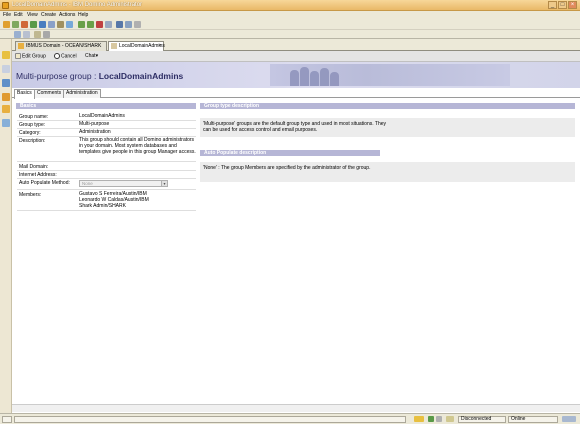  Describe the element at coordinates (42, 24) in the screenshot. I see `refresh-icon` at that location.